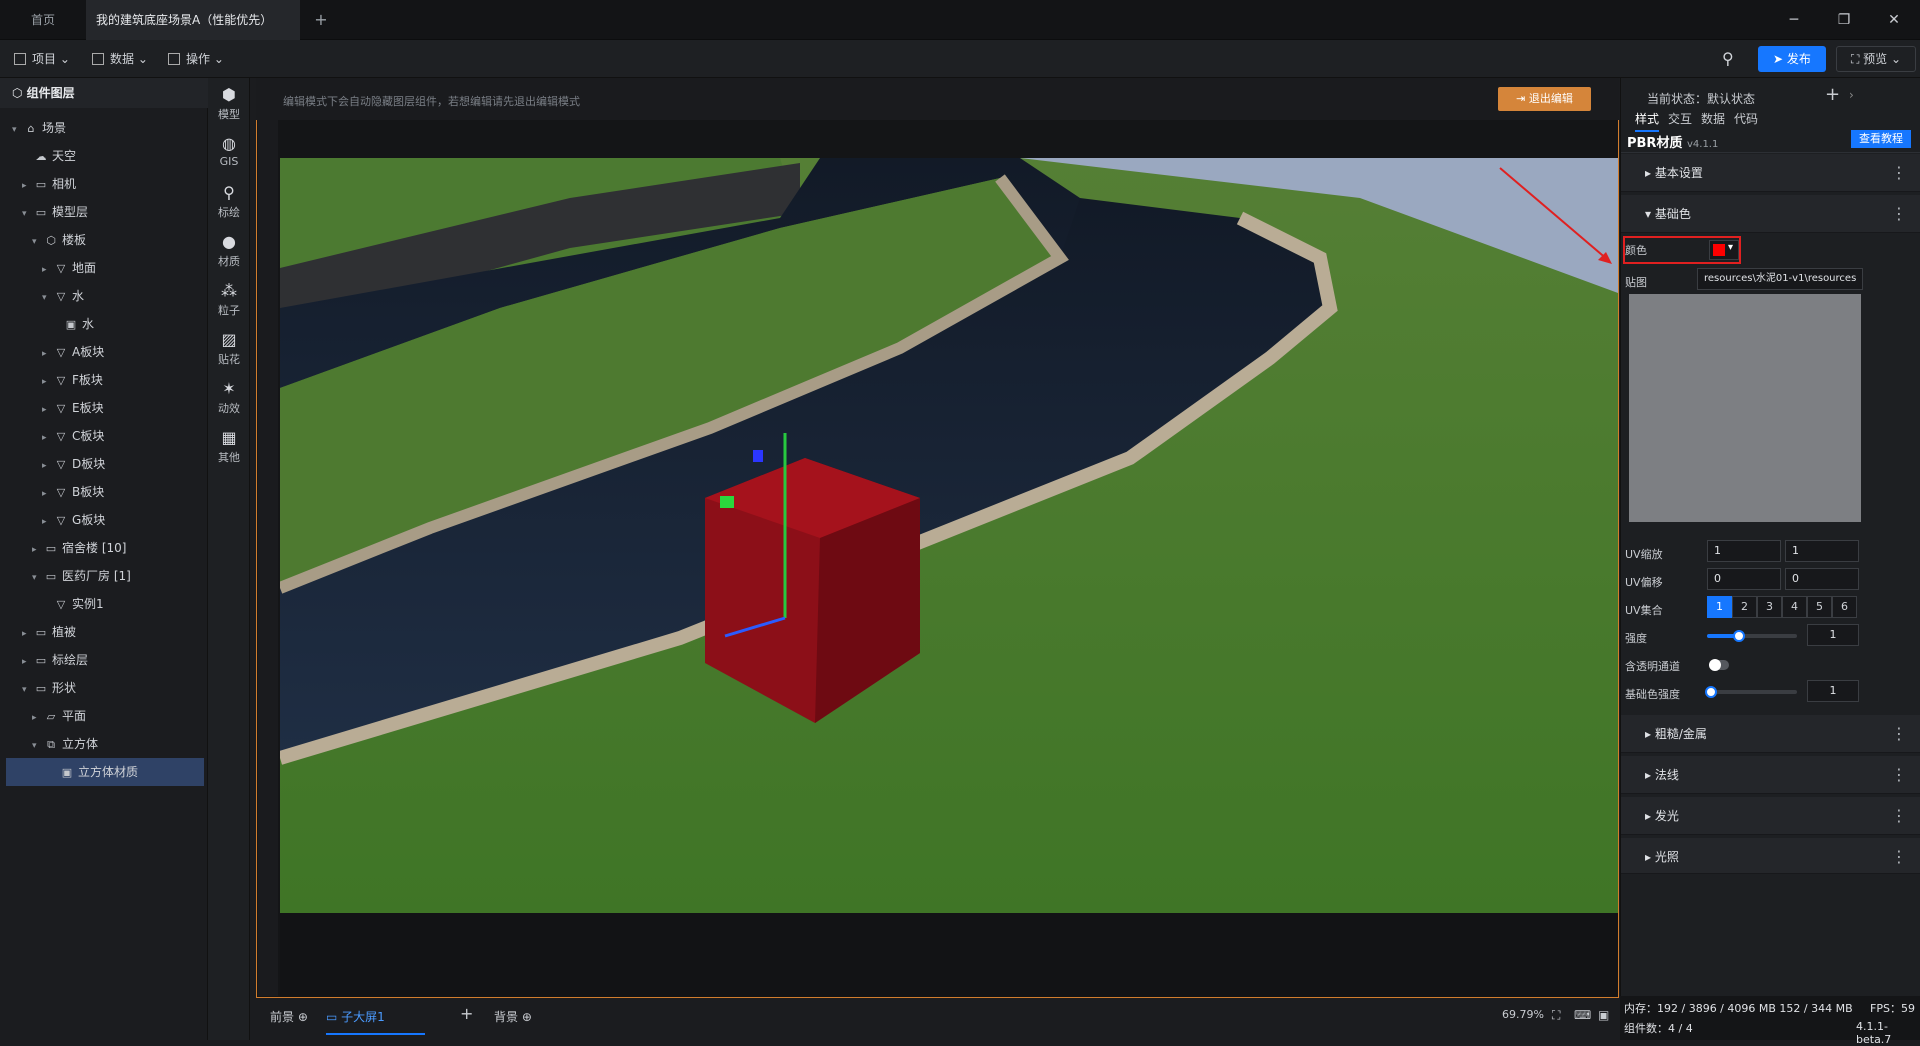 The width and height of the screenshot is (1920, 1046). I want to click on sidebar-item-decal: ▨ 贴花, so click(229, 349).